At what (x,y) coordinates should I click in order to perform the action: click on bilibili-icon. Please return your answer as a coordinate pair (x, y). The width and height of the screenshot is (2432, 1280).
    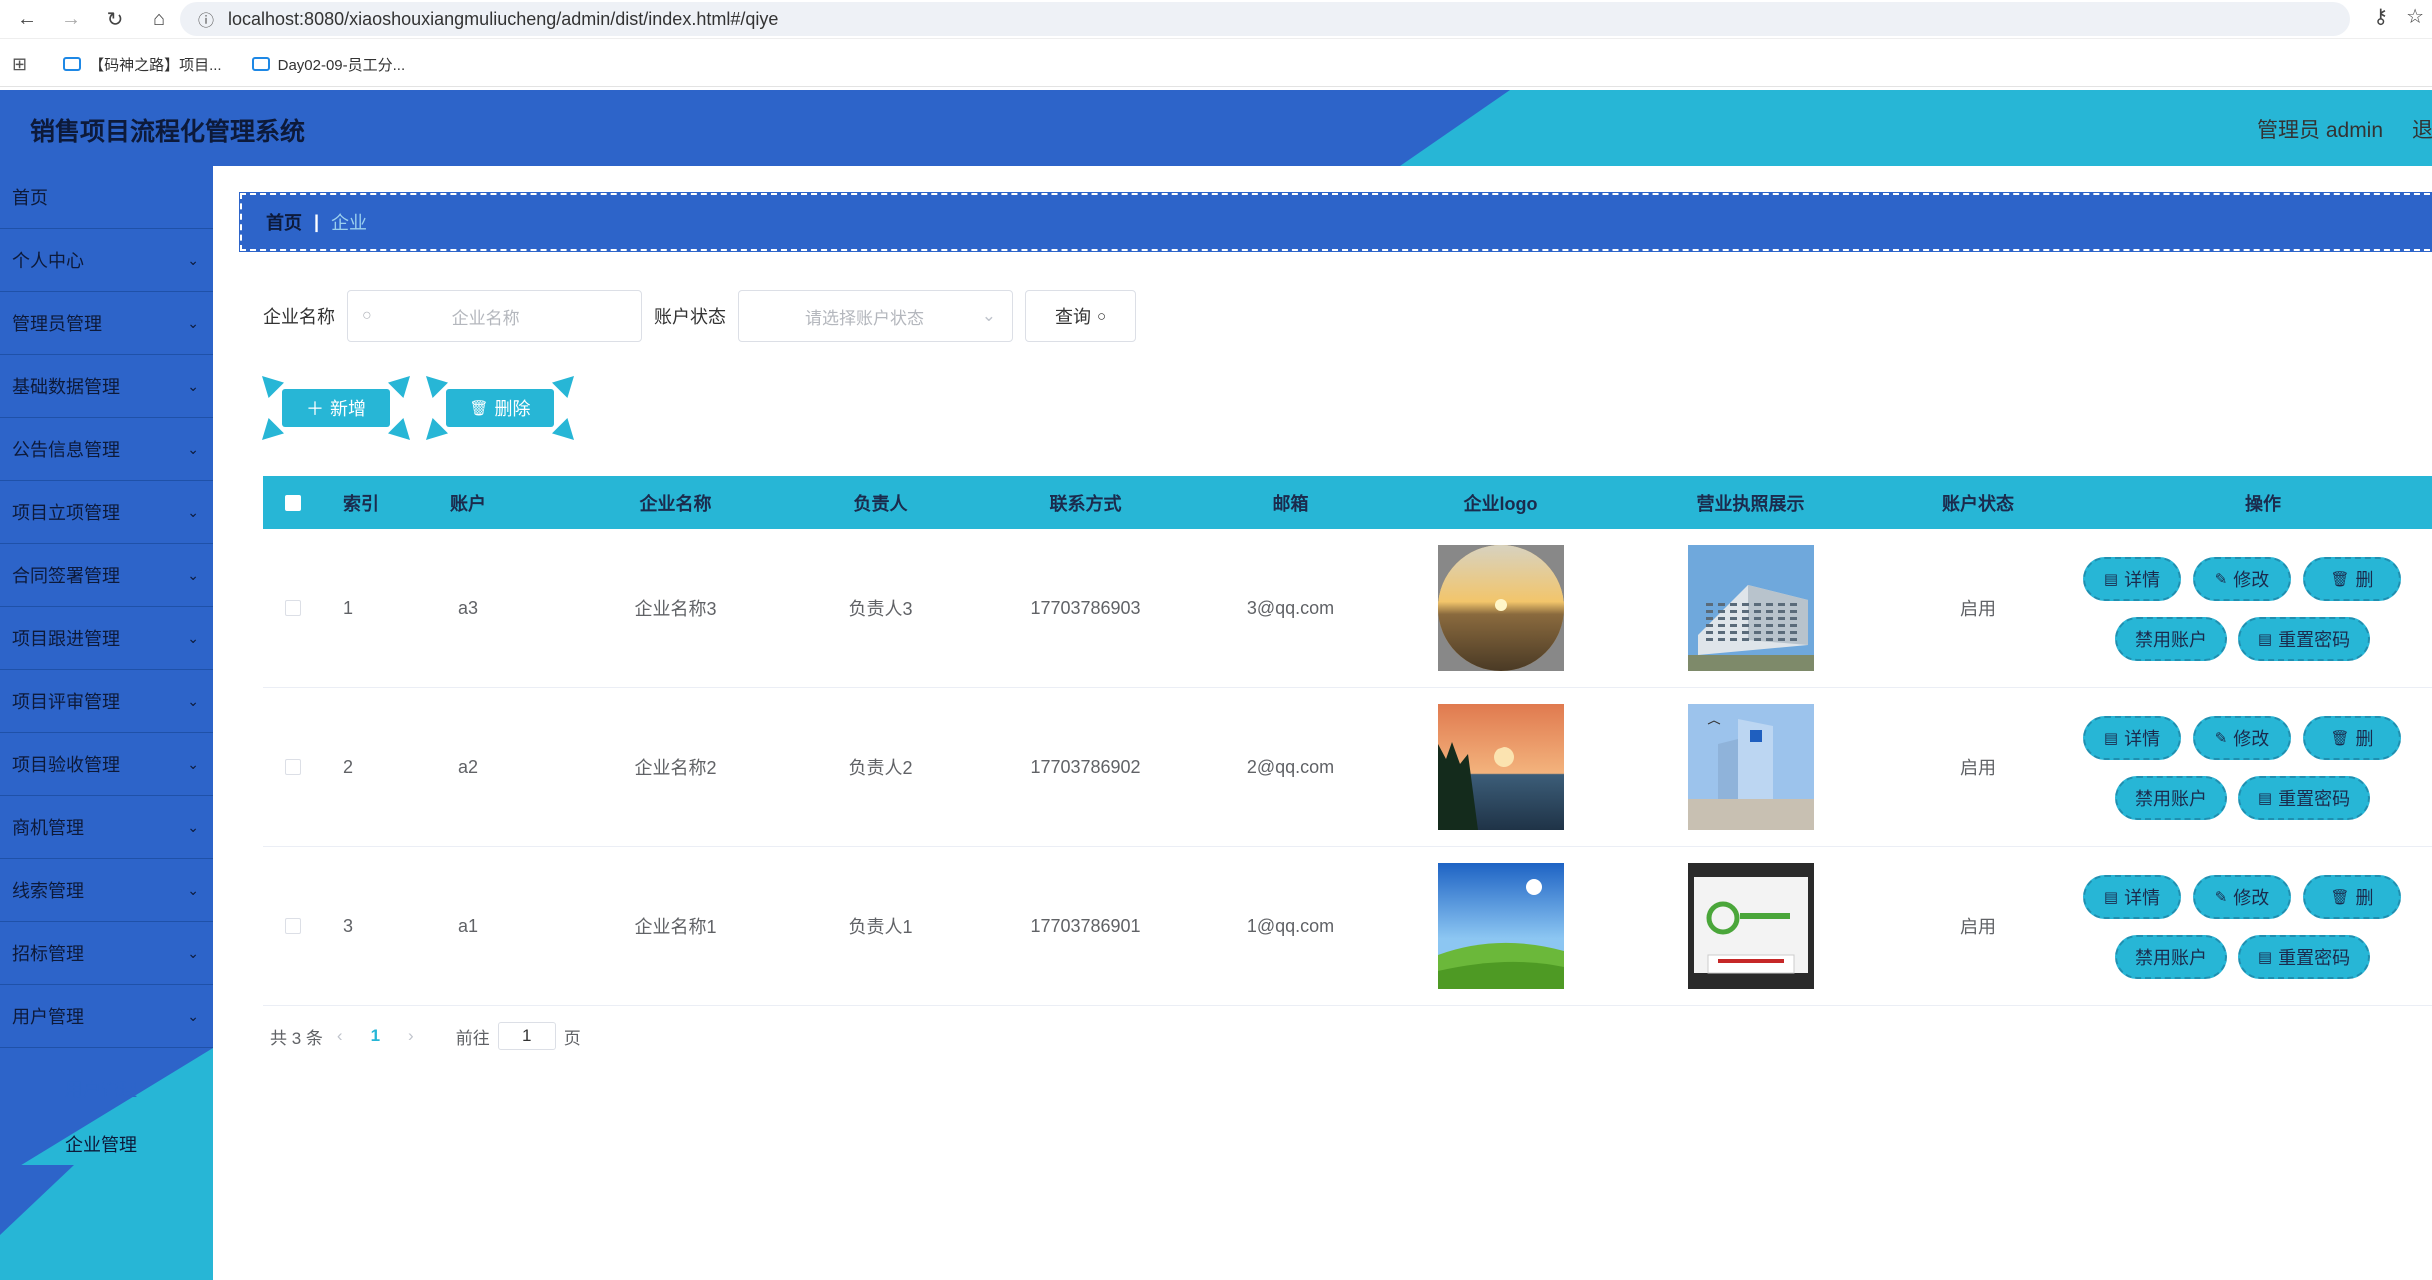
    Looking at the image, I should click on (260, 64).